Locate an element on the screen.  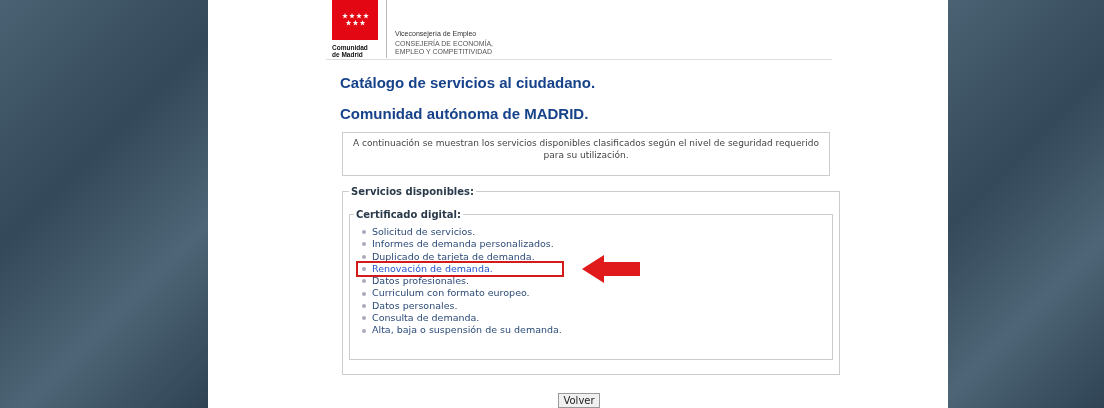
service-link: Datos profesionales. is located at coordinates (460, 281).